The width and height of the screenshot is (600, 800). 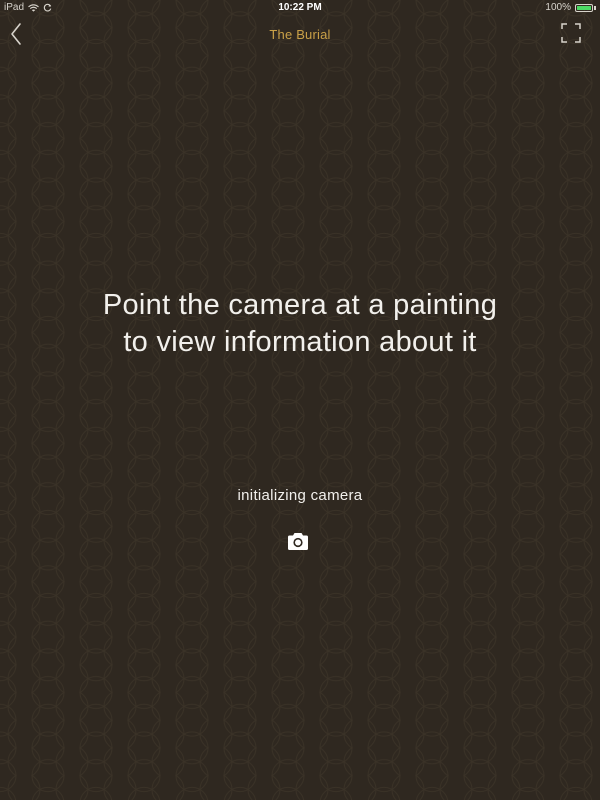 I want to click on page-title: The Burial, so click(x=300, y=34).